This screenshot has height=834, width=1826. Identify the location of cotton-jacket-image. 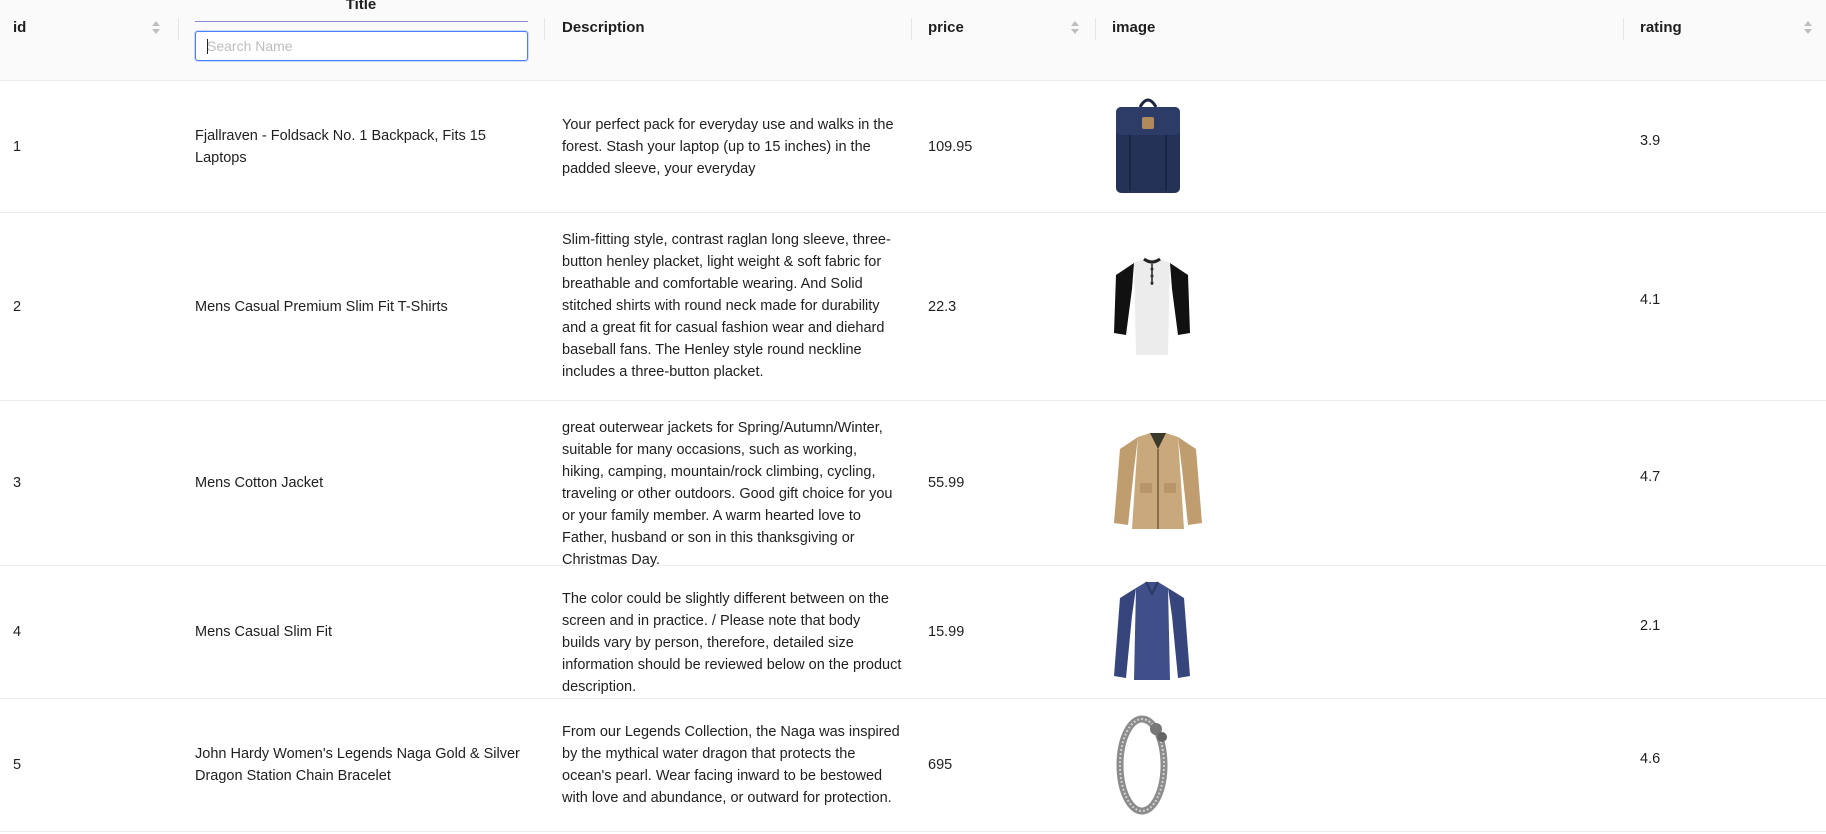
(1158, 483).